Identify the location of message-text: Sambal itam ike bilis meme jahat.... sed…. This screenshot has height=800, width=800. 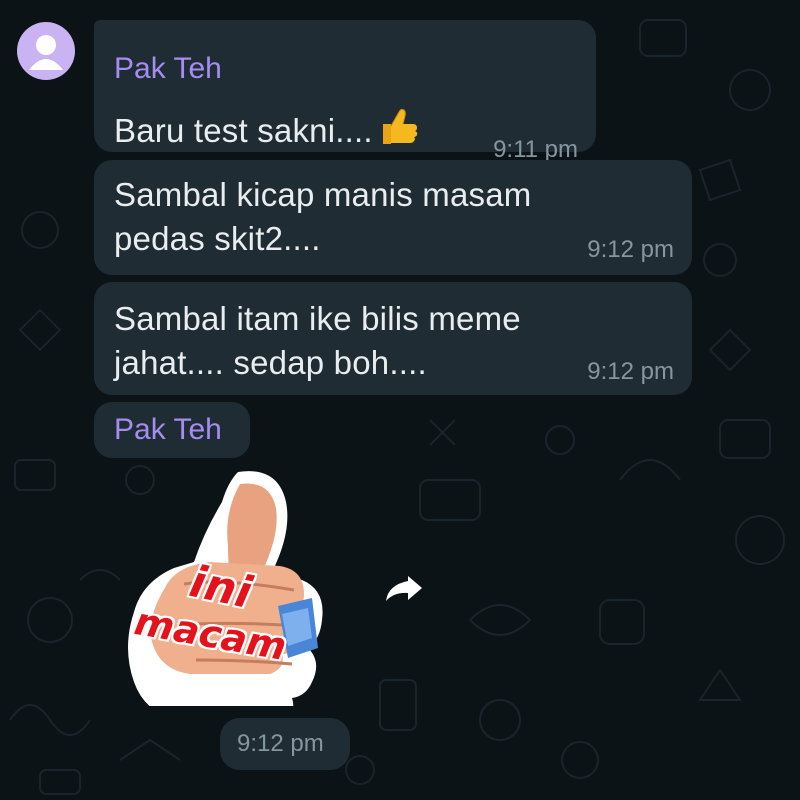
(317, 341).